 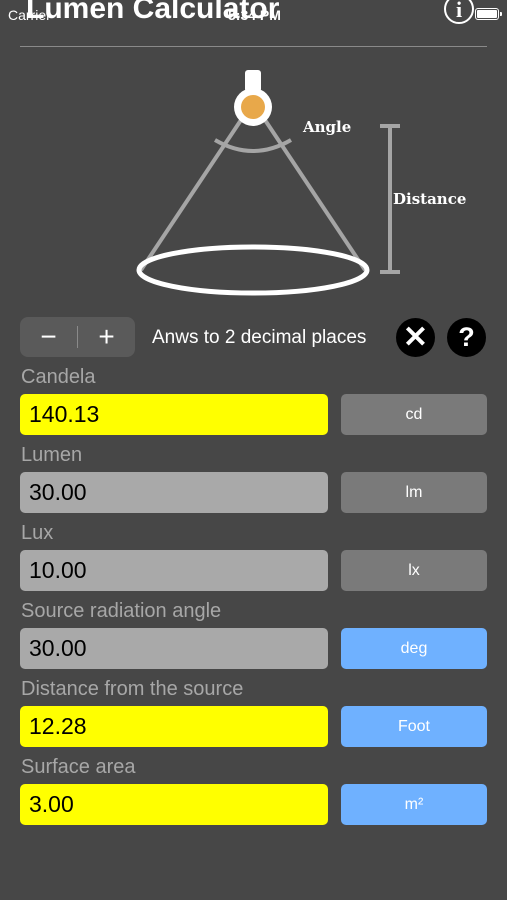 What do you see at coordinates (414, 570) in the screenshot?
I see `lux-unit-button: lx` at bounding box center [414, 570].